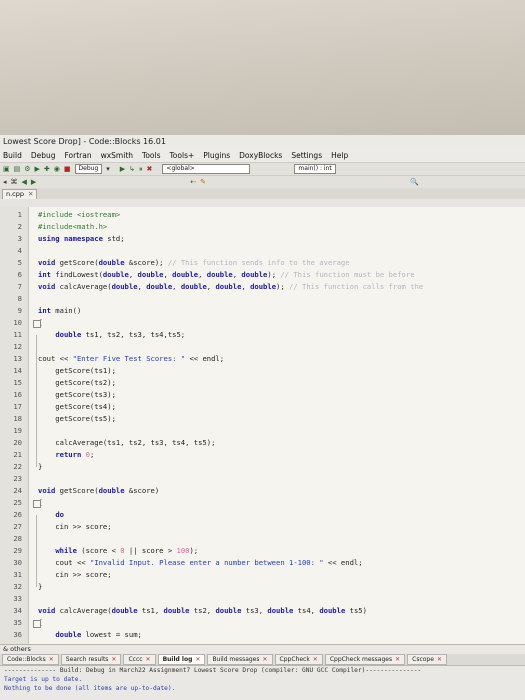  What do you see at coordinates (206, 169) in the screenshot?
I see `scope-select: <global>` at bounding box center [206, 169].